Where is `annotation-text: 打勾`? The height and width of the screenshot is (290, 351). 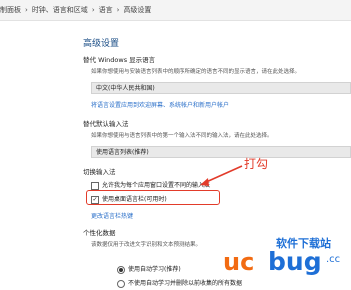
annotation-text: 打勾 is located at coordinates (256, 164).